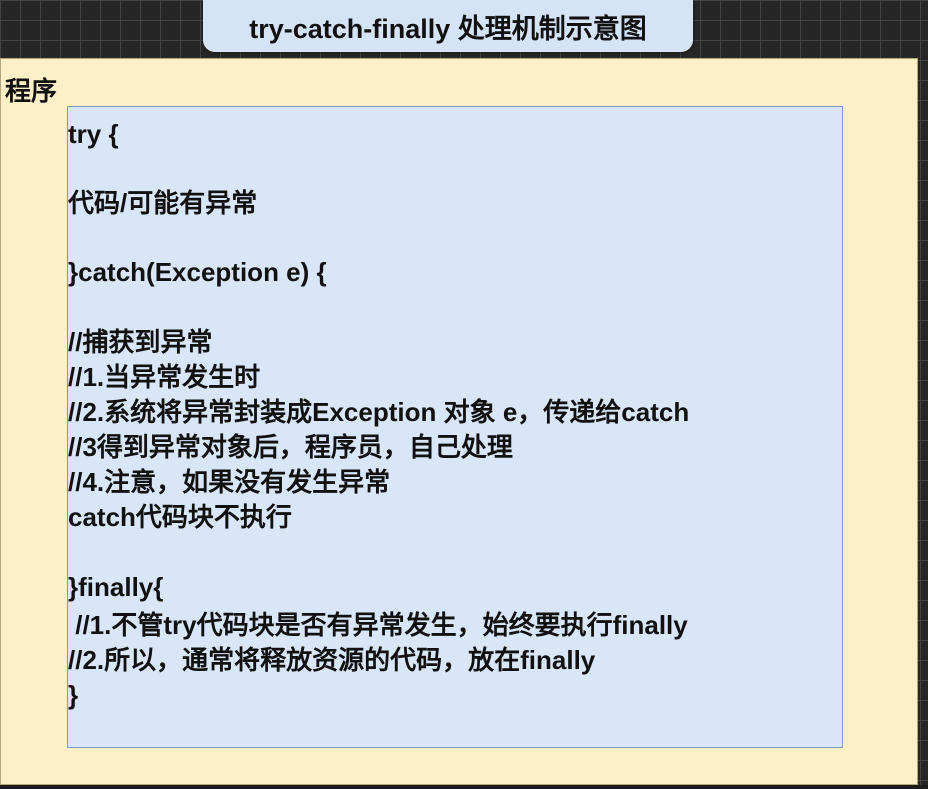 The width and height of the screenshot is (928, 789). Describe the element at coordinates (378, 625) in the screenshot. I see `code-line-comment: //1.不管try代码块是否有异常发生，始终要执行finally` at that location.